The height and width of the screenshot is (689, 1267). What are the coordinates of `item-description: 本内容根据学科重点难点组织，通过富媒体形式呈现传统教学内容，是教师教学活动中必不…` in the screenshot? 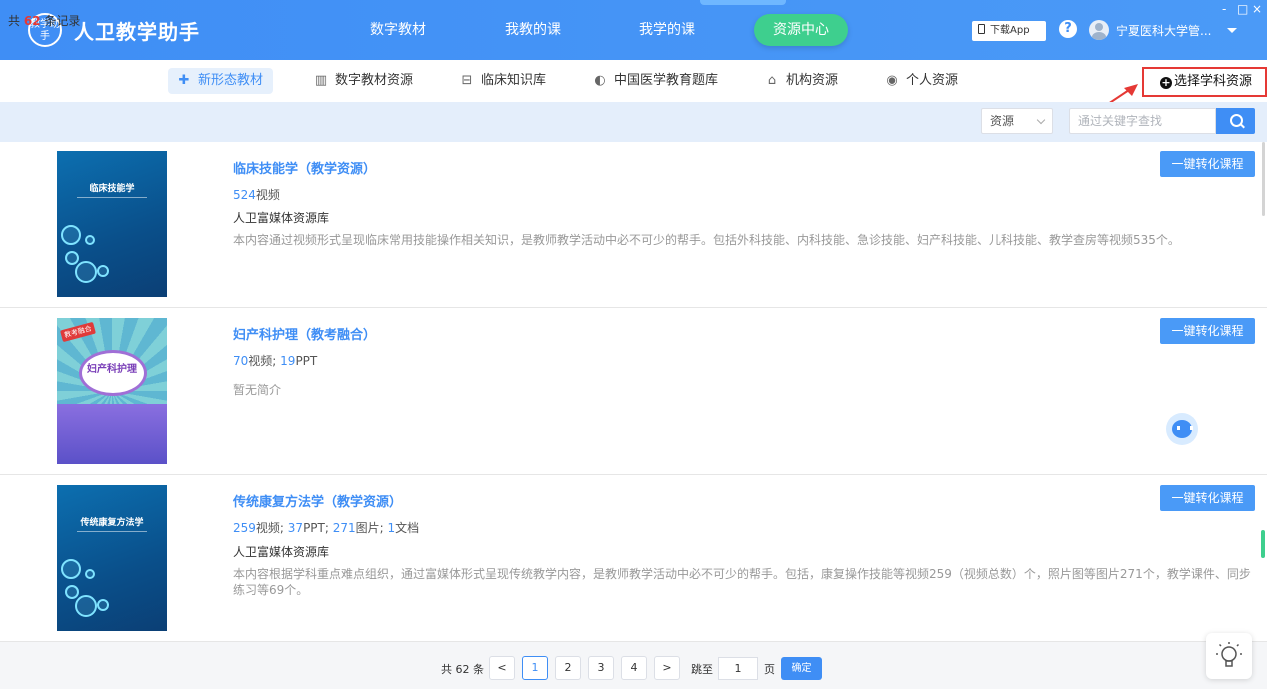 It's located at (742, 582).